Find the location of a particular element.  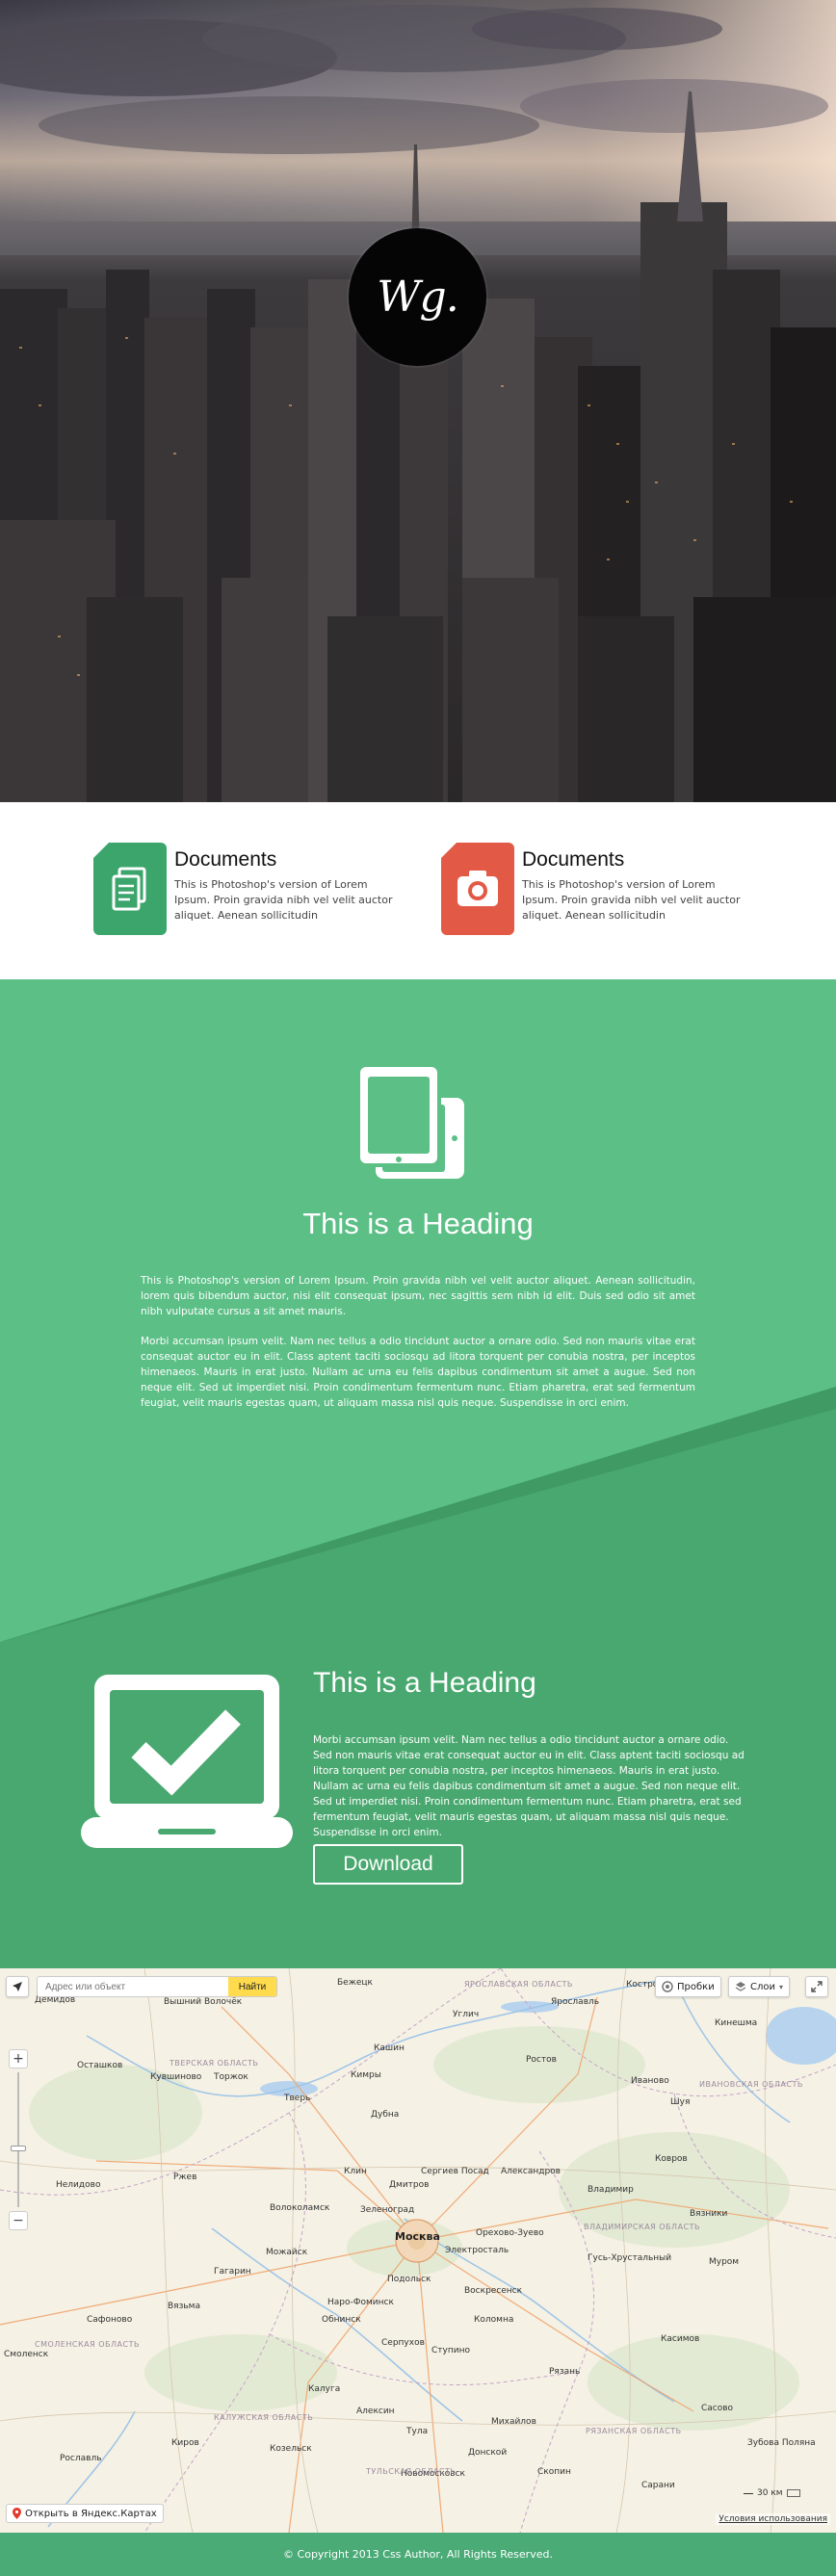

map-city-label: Подольск is located at coordinates (409, 2279).